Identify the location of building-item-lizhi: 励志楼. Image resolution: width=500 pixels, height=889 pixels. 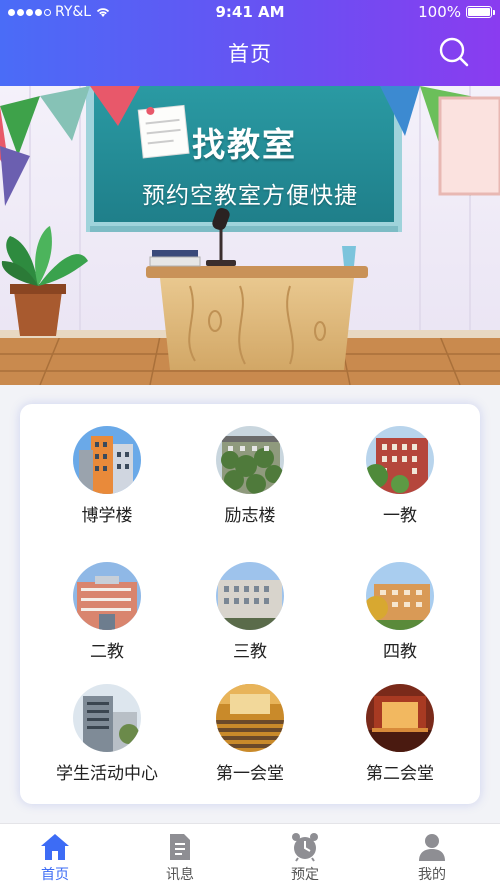
(250, 476).